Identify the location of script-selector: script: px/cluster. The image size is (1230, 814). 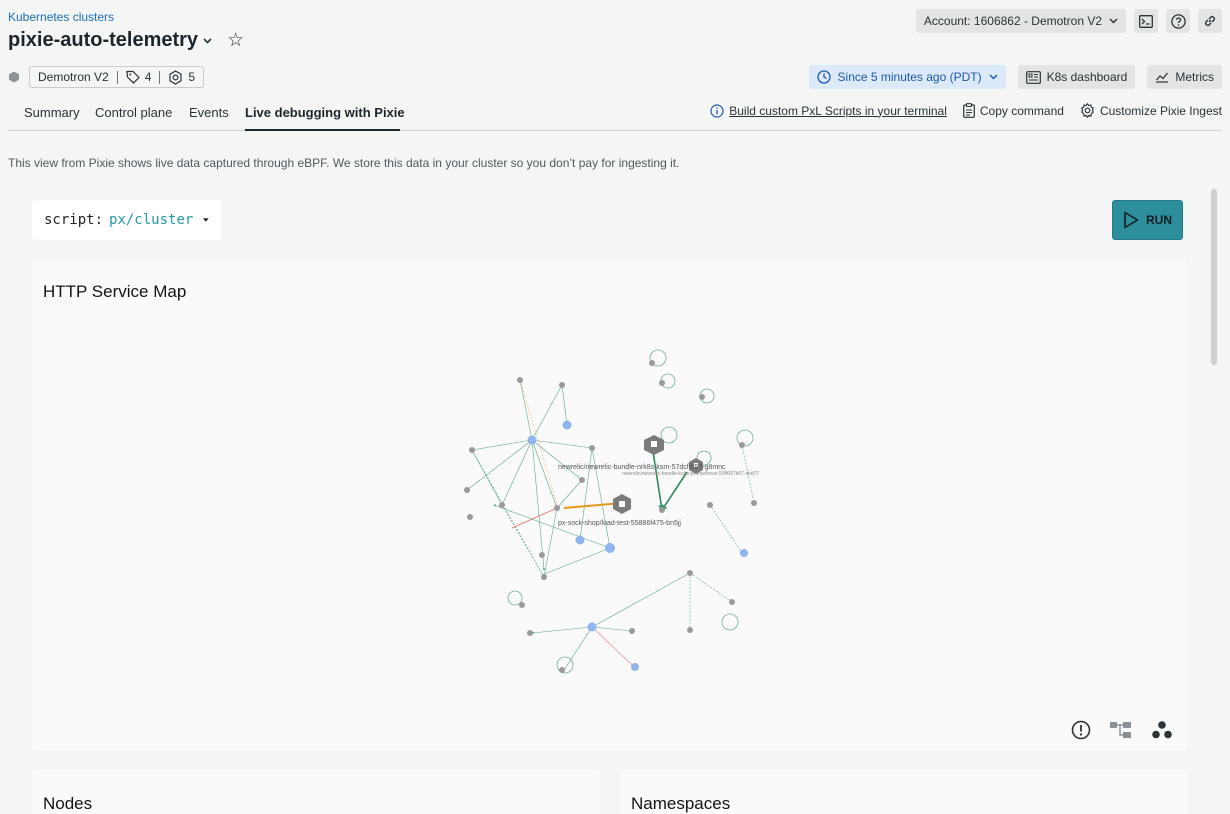
(126, 220).